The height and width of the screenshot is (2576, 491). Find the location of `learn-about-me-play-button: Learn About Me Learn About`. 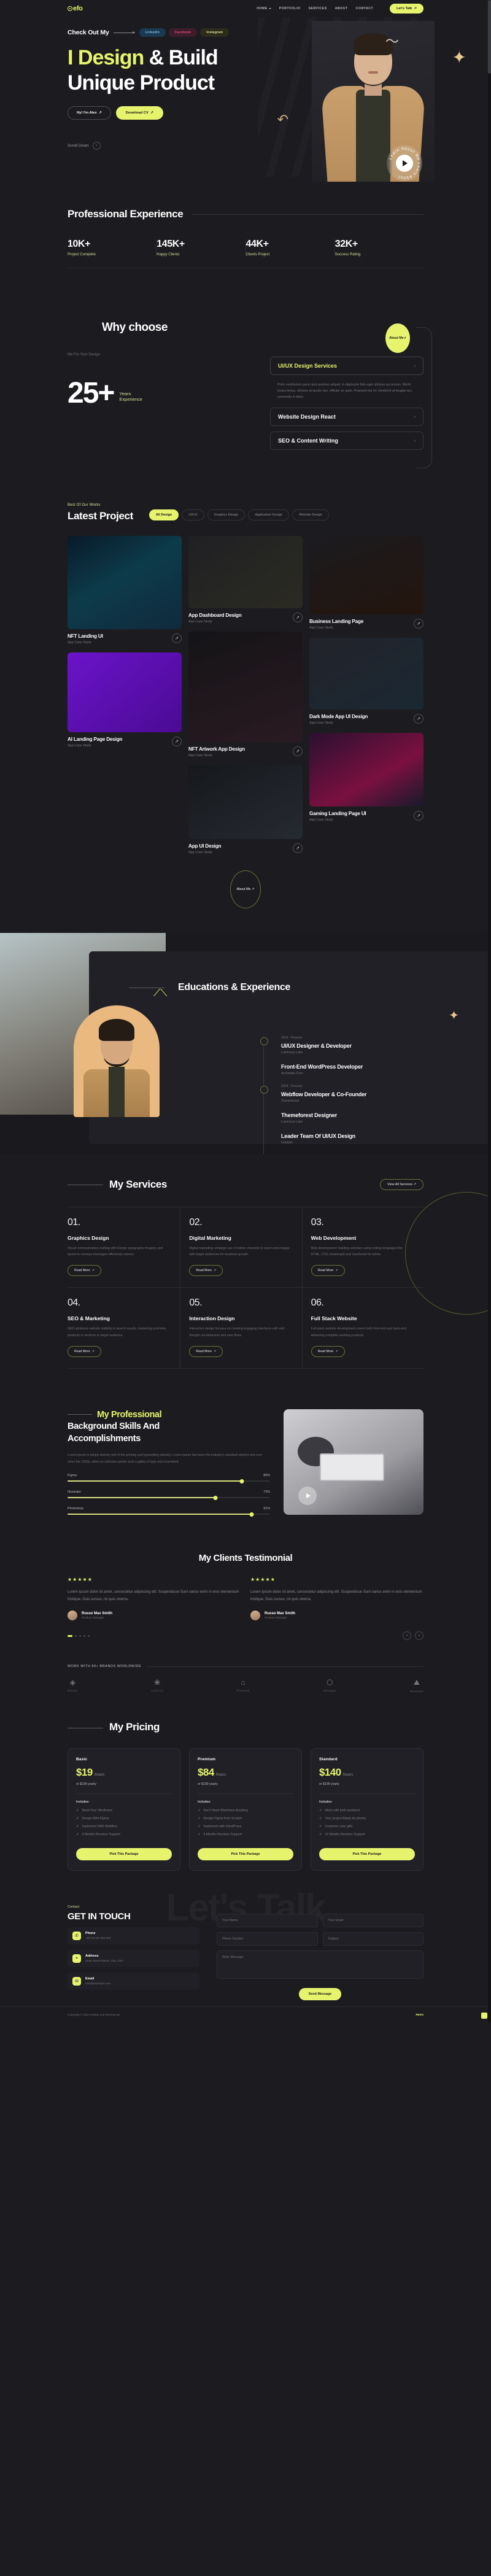

learn-about-me-play-button: Learn About Me Learn About is located at coordinates (405, 163).